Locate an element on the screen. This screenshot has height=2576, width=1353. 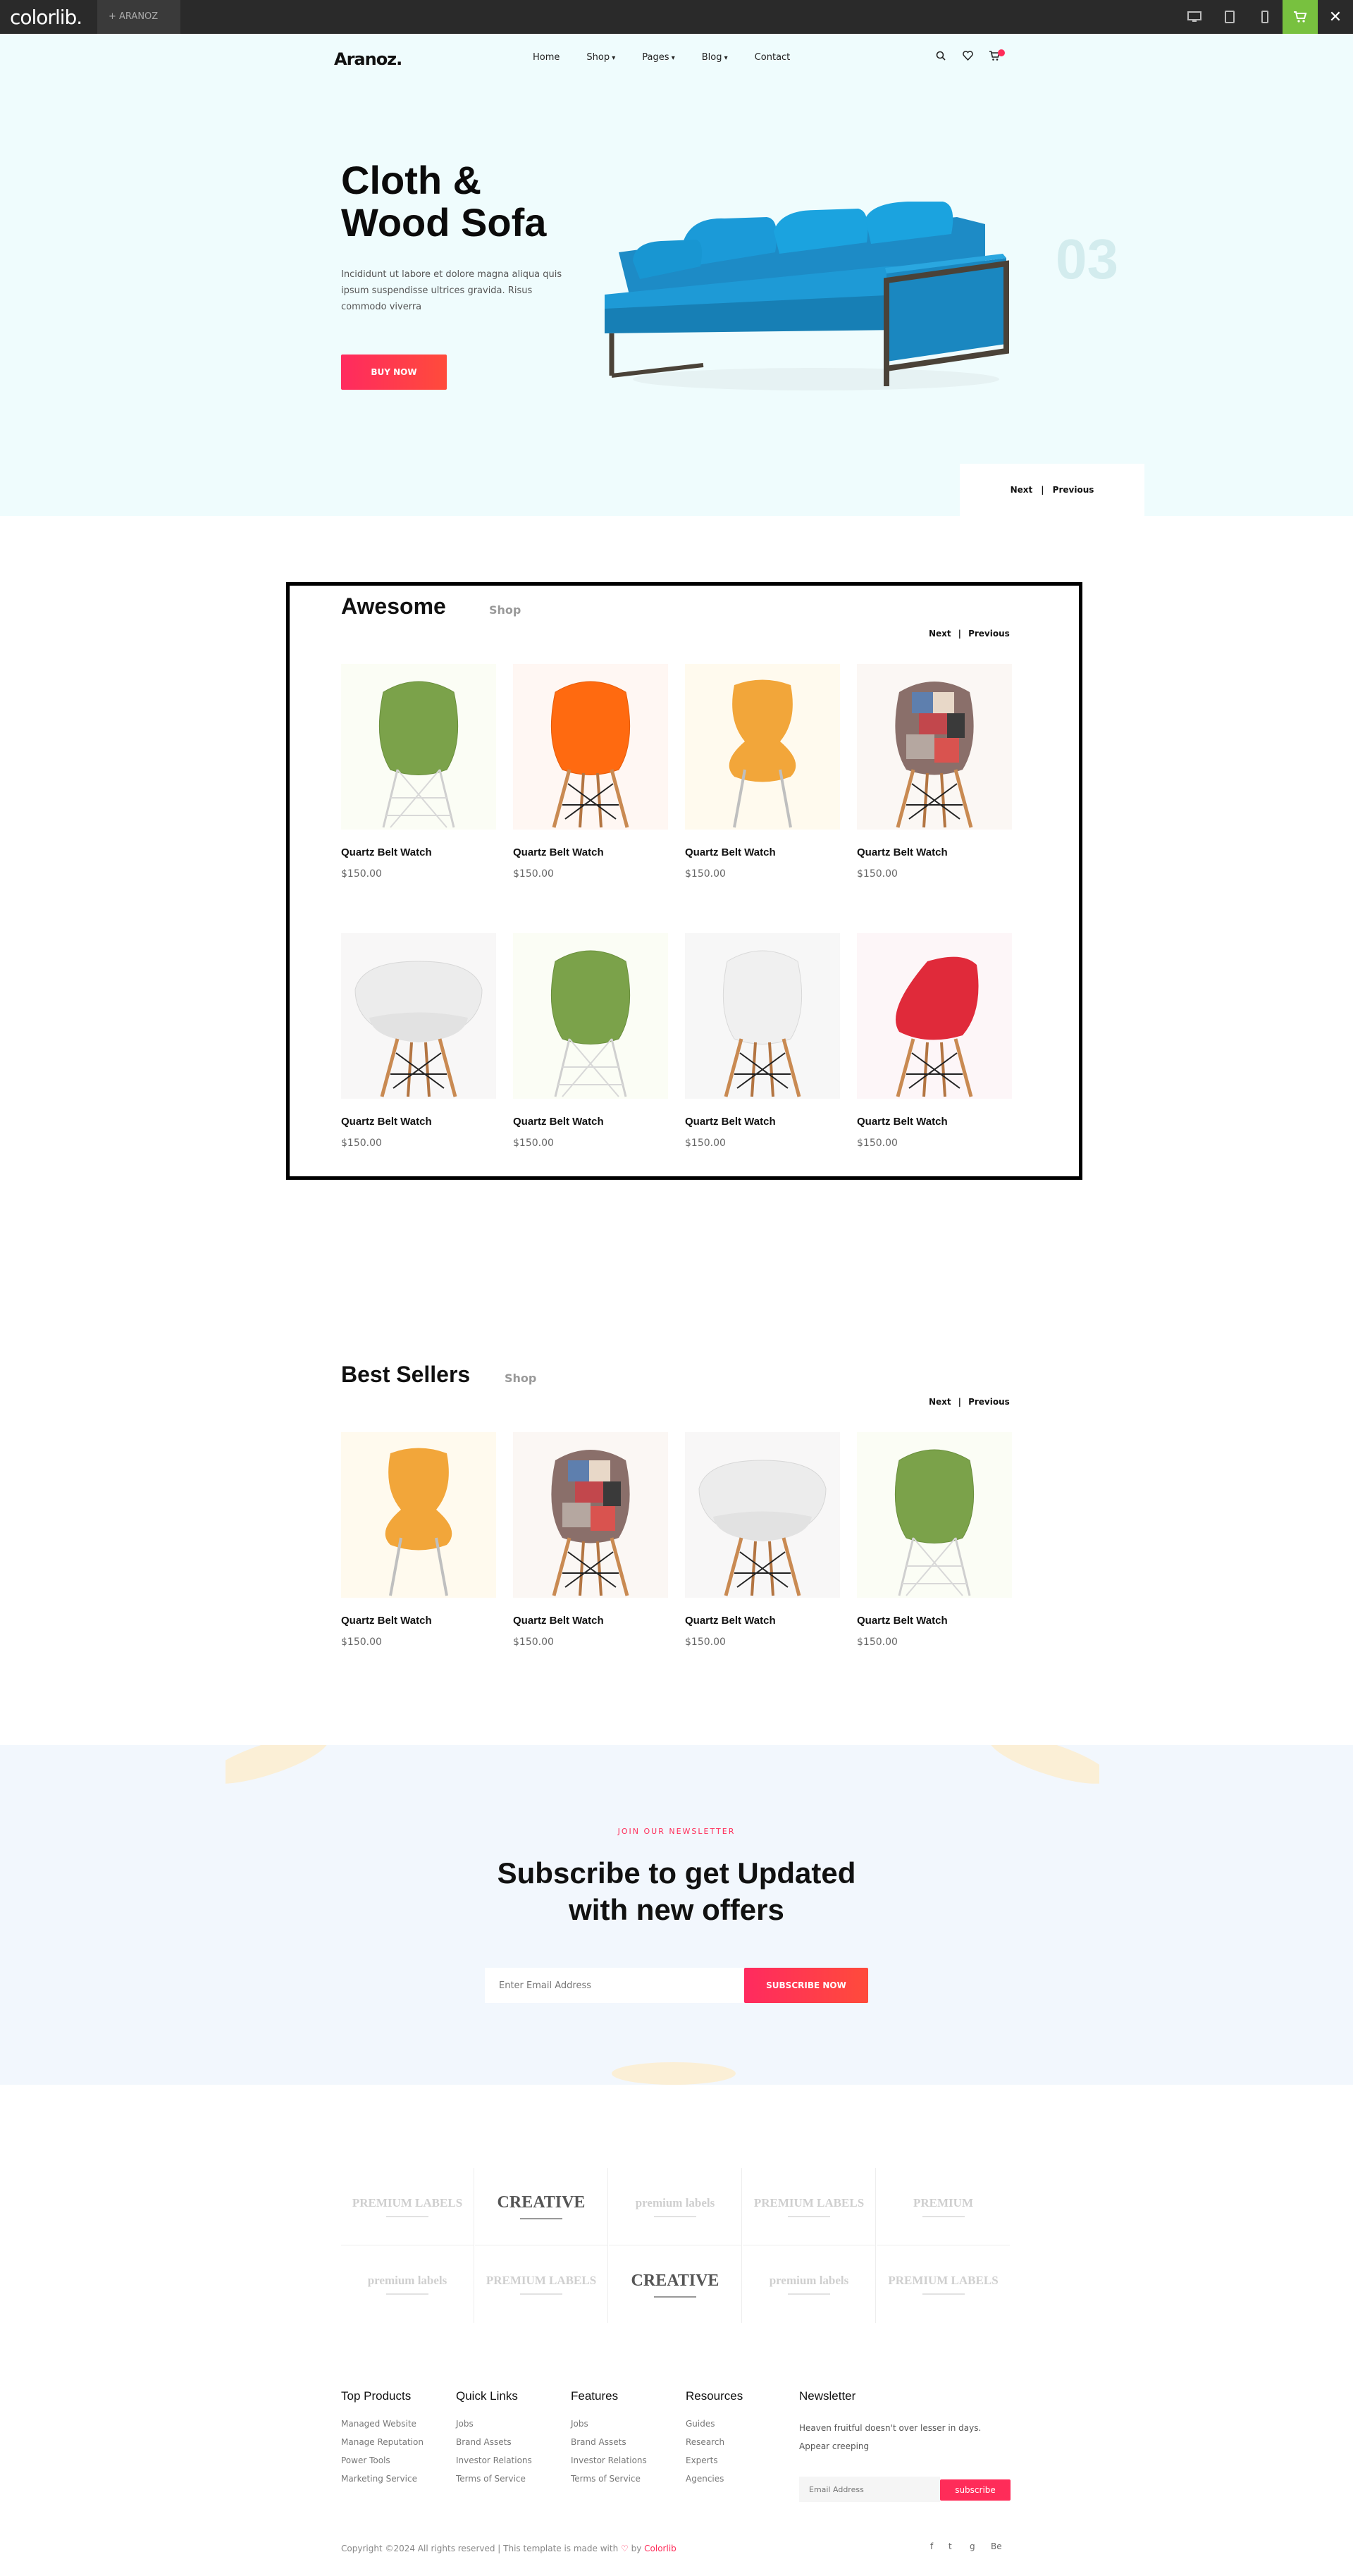
awesome-previous-link: Previous is located at coordinates (989, 634).